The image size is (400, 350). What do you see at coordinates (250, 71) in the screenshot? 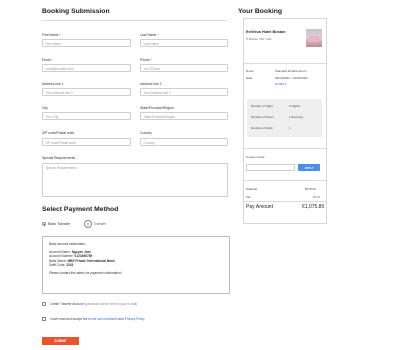
I see `room-label: Room` at bounding box center [250, 71].